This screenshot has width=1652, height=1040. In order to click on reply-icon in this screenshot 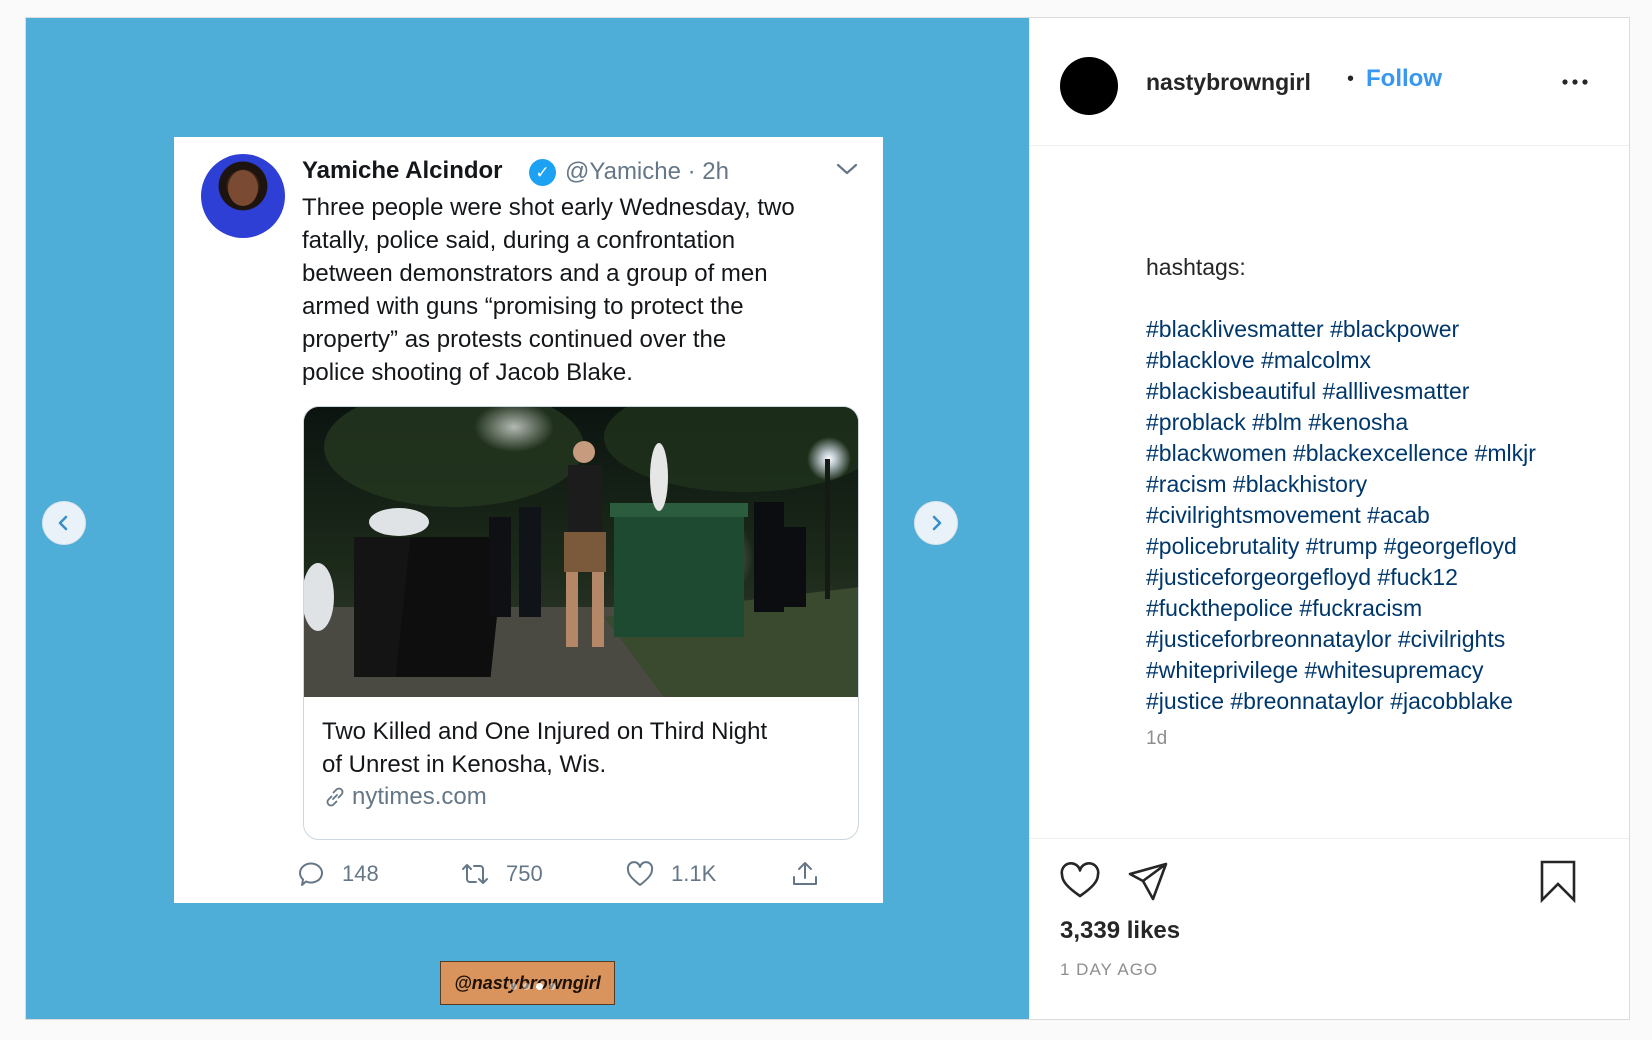, I will do `click(311, 874)`.